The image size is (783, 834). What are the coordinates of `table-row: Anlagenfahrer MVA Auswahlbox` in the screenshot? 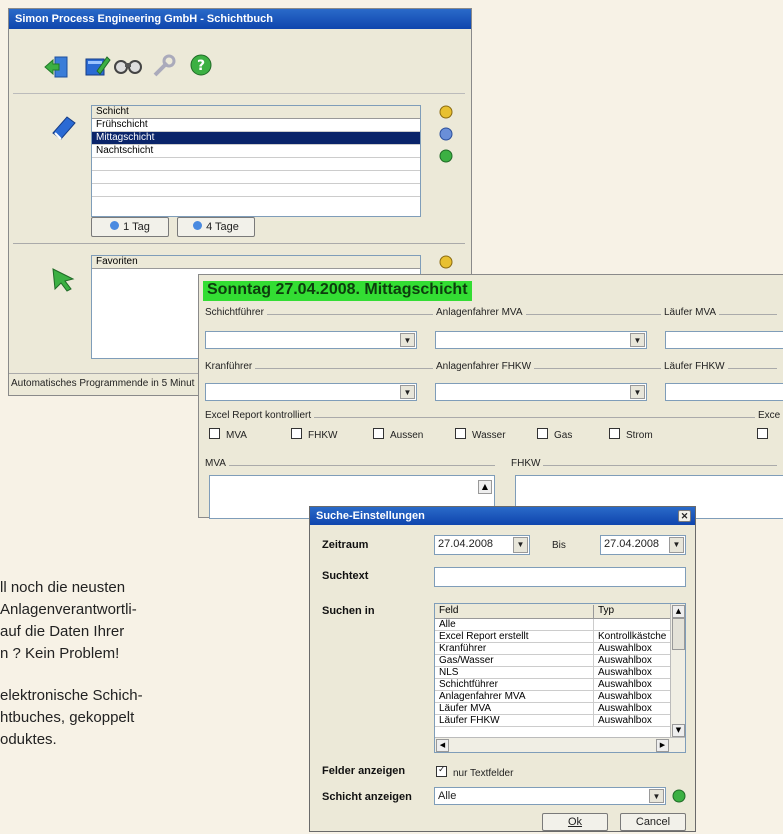 It's located at (553, 697).